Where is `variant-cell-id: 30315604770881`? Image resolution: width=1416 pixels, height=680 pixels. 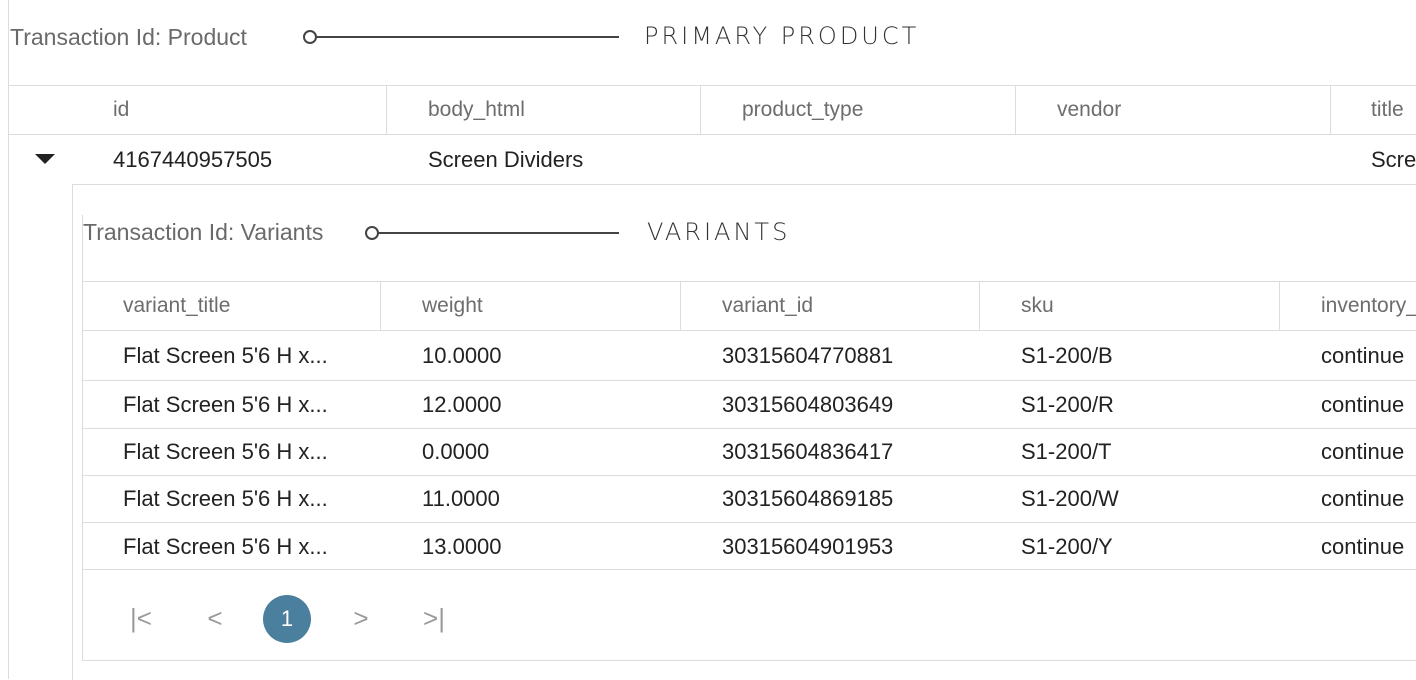 variant-cell-id: 30315604770881 is located at coordinates (807, 356).